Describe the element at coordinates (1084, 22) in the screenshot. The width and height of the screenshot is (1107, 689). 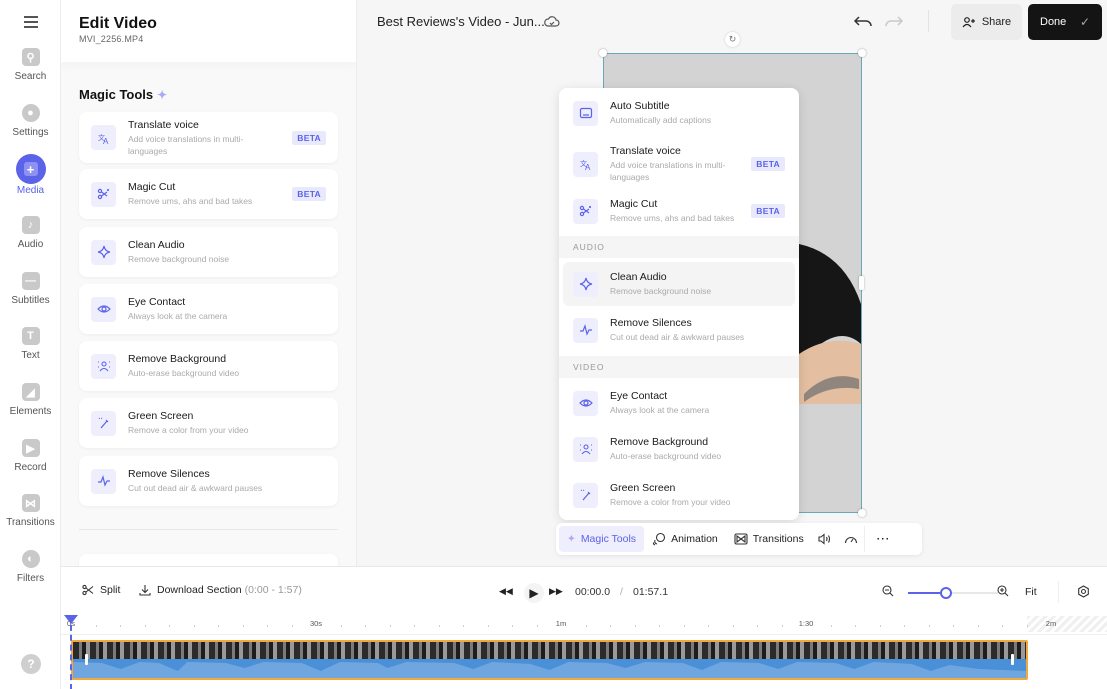
I see `check-icon: ✓` at that location.